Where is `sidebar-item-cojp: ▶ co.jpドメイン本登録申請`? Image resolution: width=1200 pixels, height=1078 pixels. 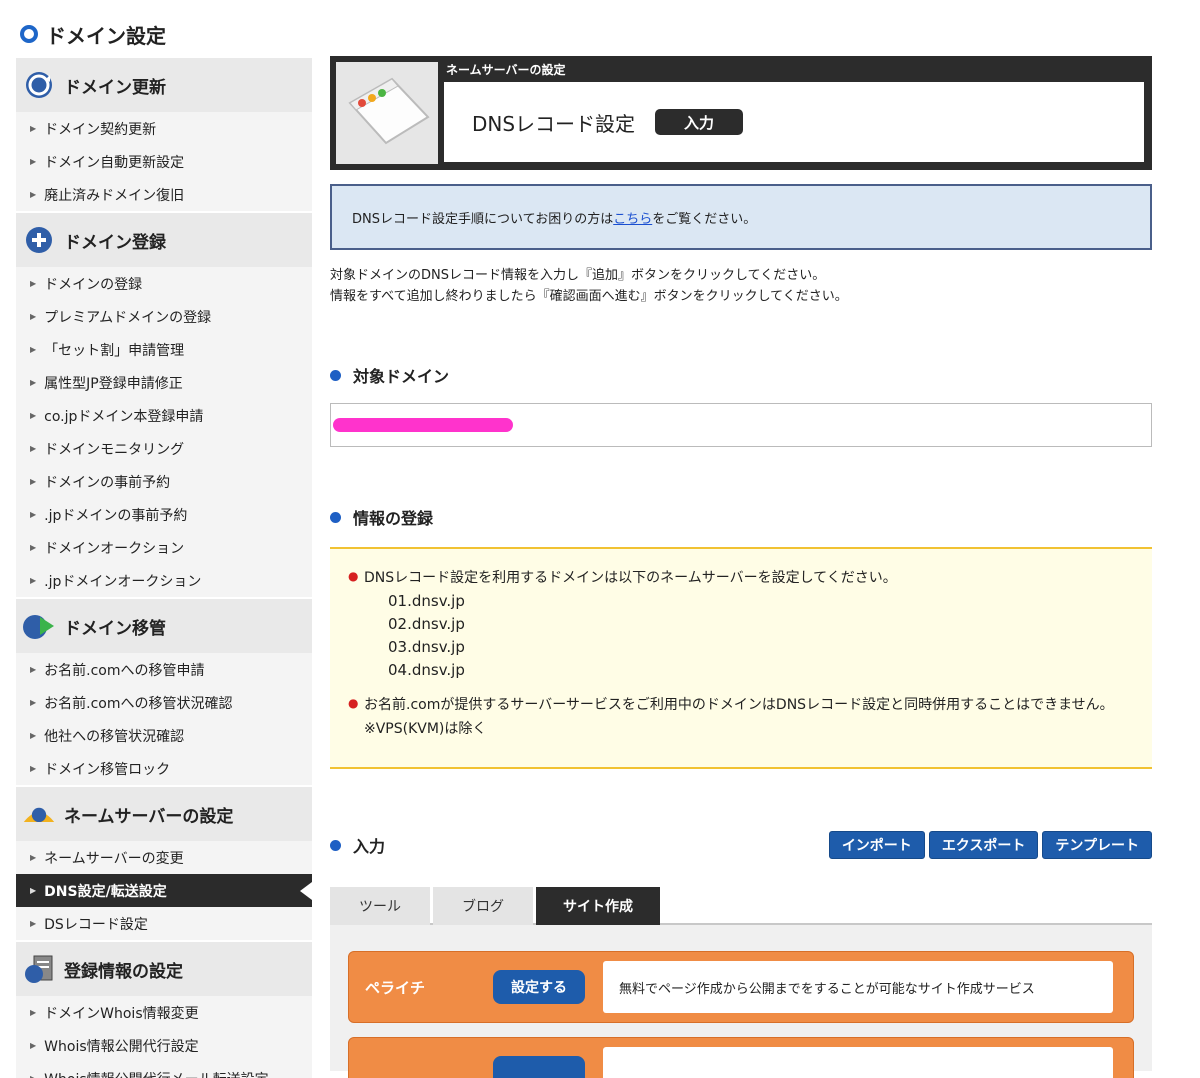 sidebar-item-cojp: ▶ co.jpドメイン本登録申請 is located at coordinates (164, 415).